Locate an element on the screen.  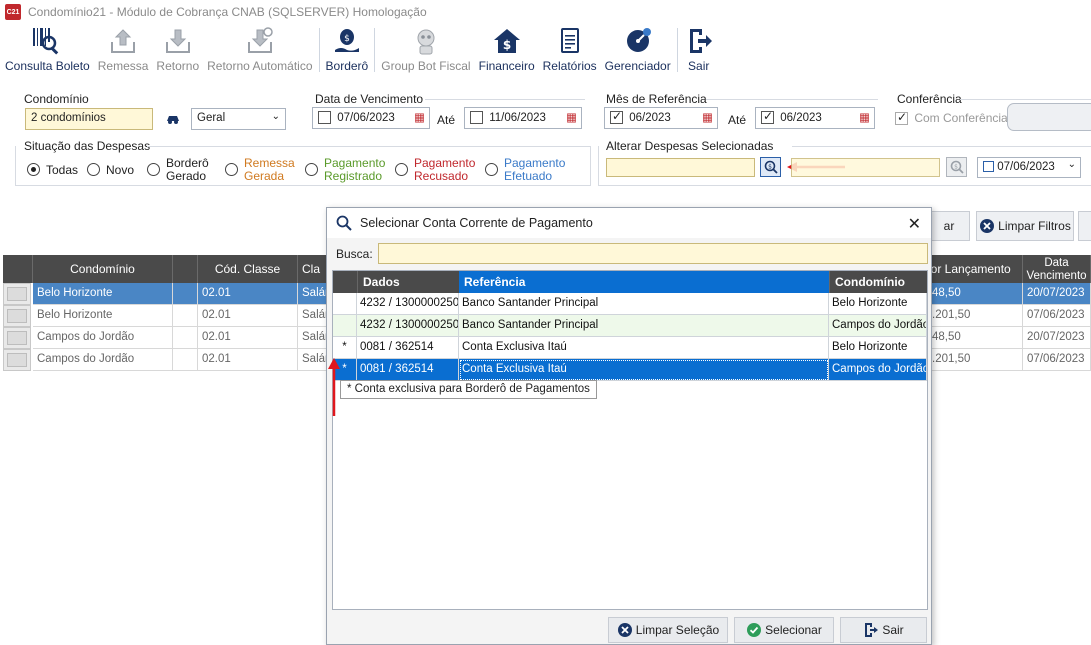
situacao-radio-novo is located at coordinates (93, 169).